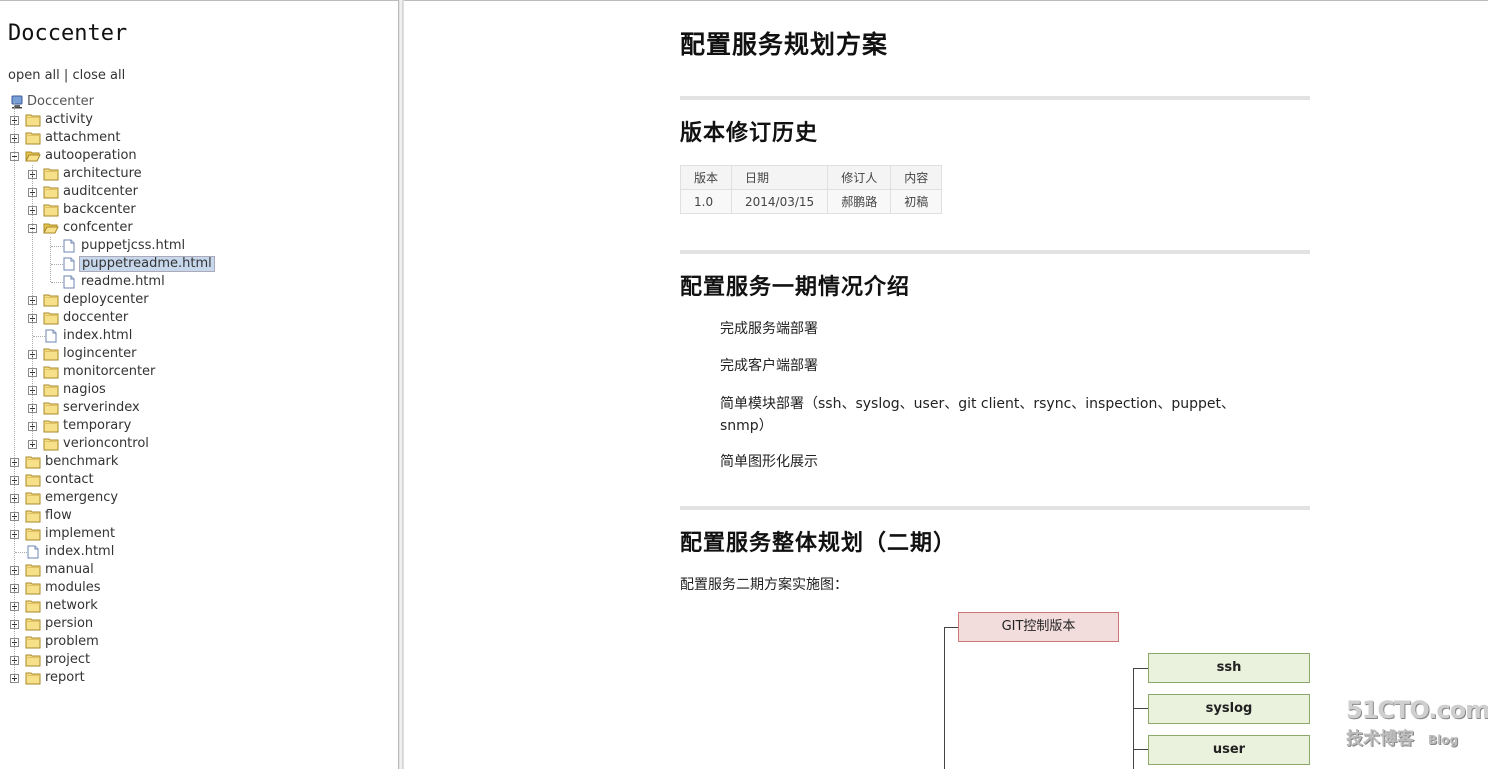 This screenshot has height=769, width=1488. Describe the element at coordinates (188, 246) in the screenshot. I see `tree-file: puppetjcss.html` at that location.